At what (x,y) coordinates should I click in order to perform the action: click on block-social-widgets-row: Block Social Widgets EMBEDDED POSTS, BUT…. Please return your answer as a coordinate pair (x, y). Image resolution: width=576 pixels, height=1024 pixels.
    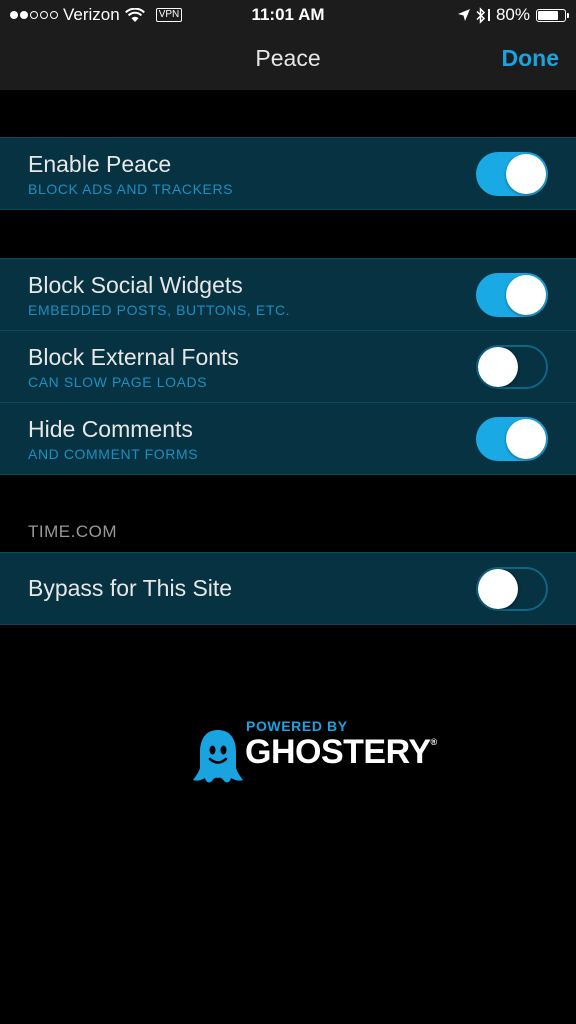
    Looking at the image, I should click on (288, 294).